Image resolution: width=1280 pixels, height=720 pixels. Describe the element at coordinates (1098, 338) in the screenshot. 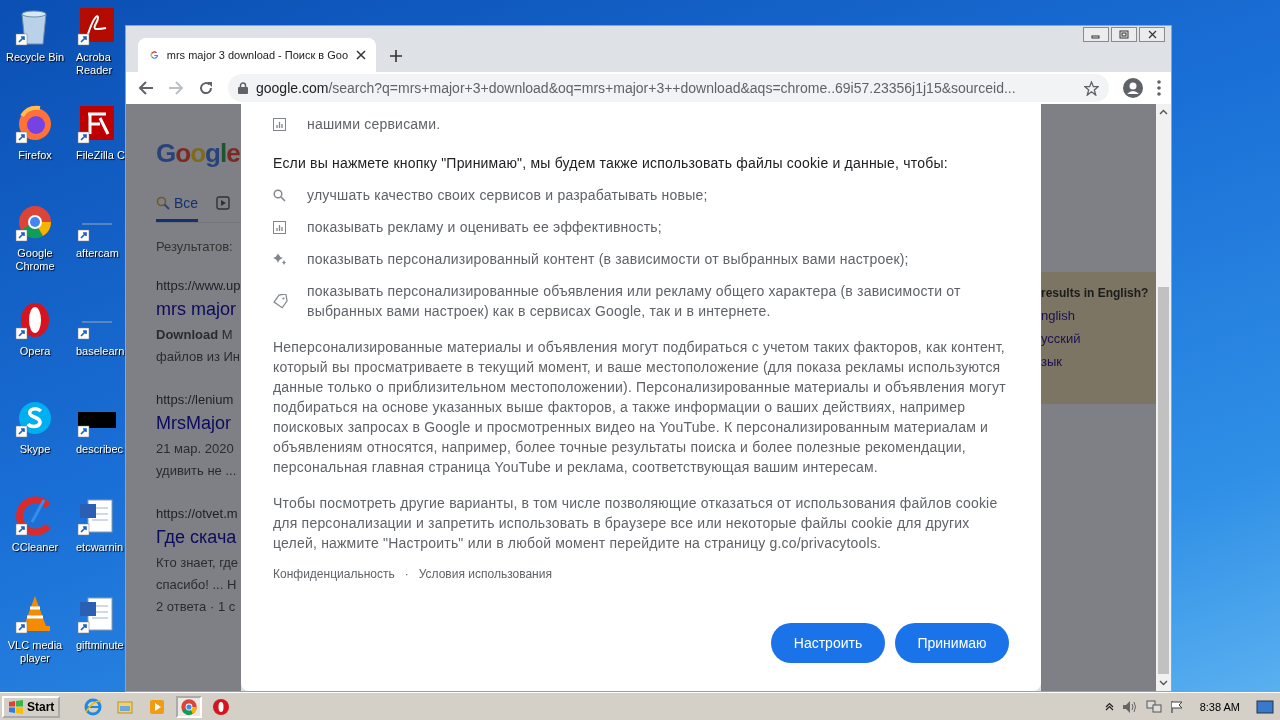

I see `language-option: усский` at that location.